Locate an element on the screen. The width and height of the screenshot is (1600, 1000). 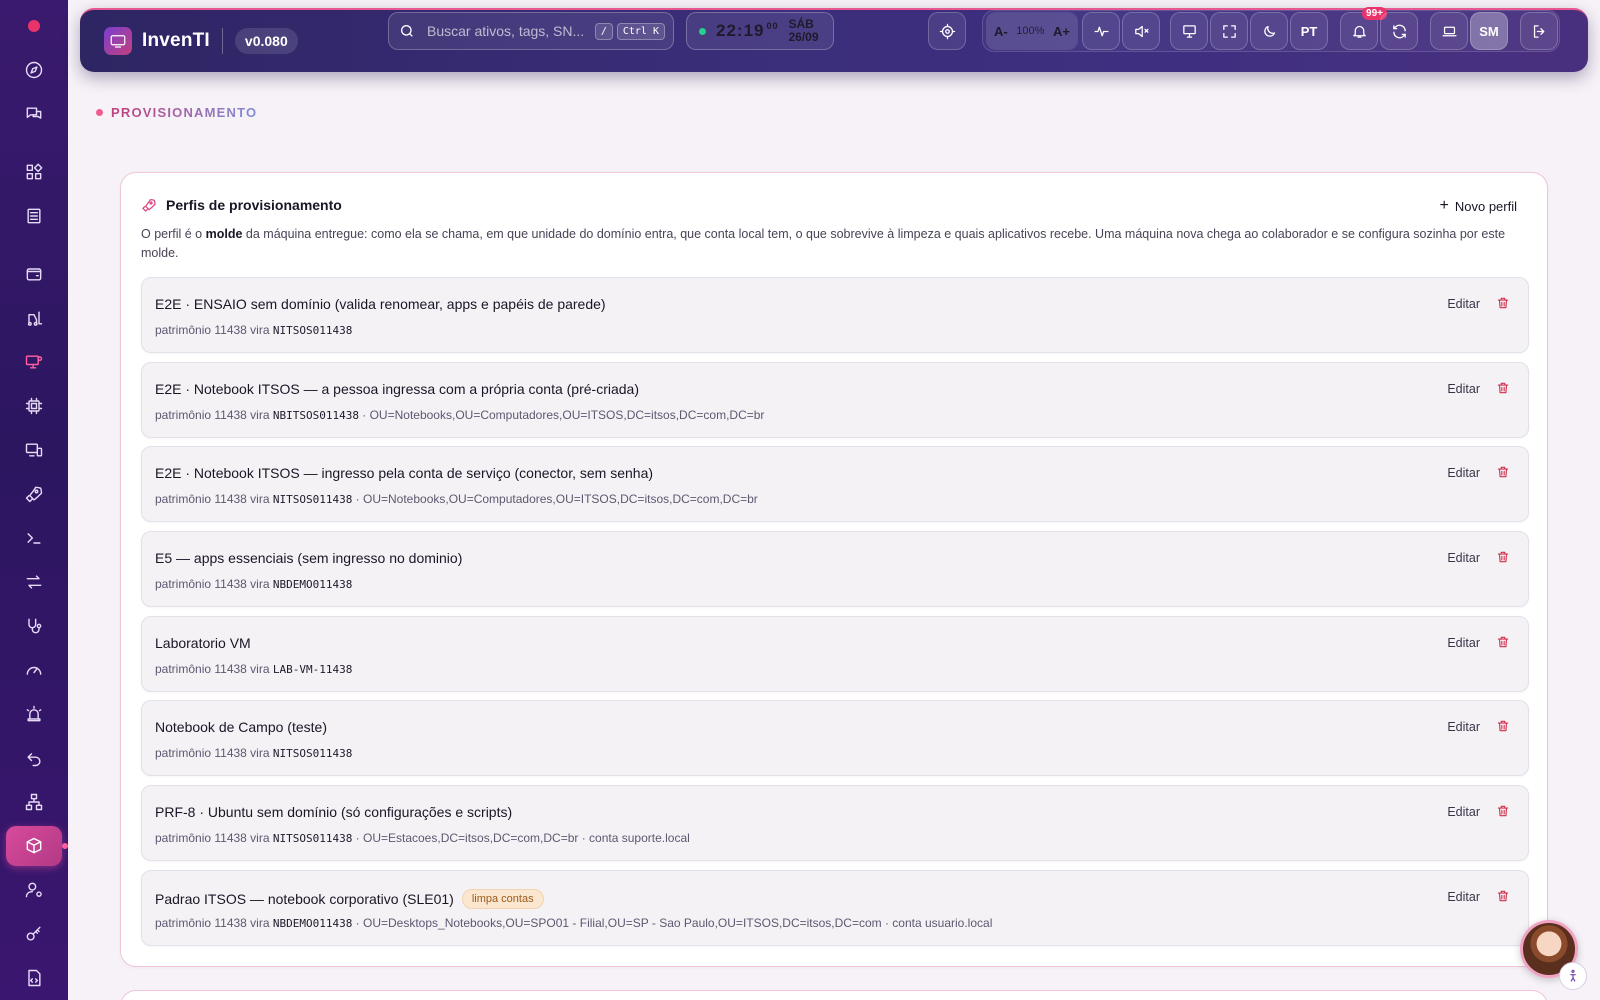
language-button: PT is located at coordinates (1309, 31).